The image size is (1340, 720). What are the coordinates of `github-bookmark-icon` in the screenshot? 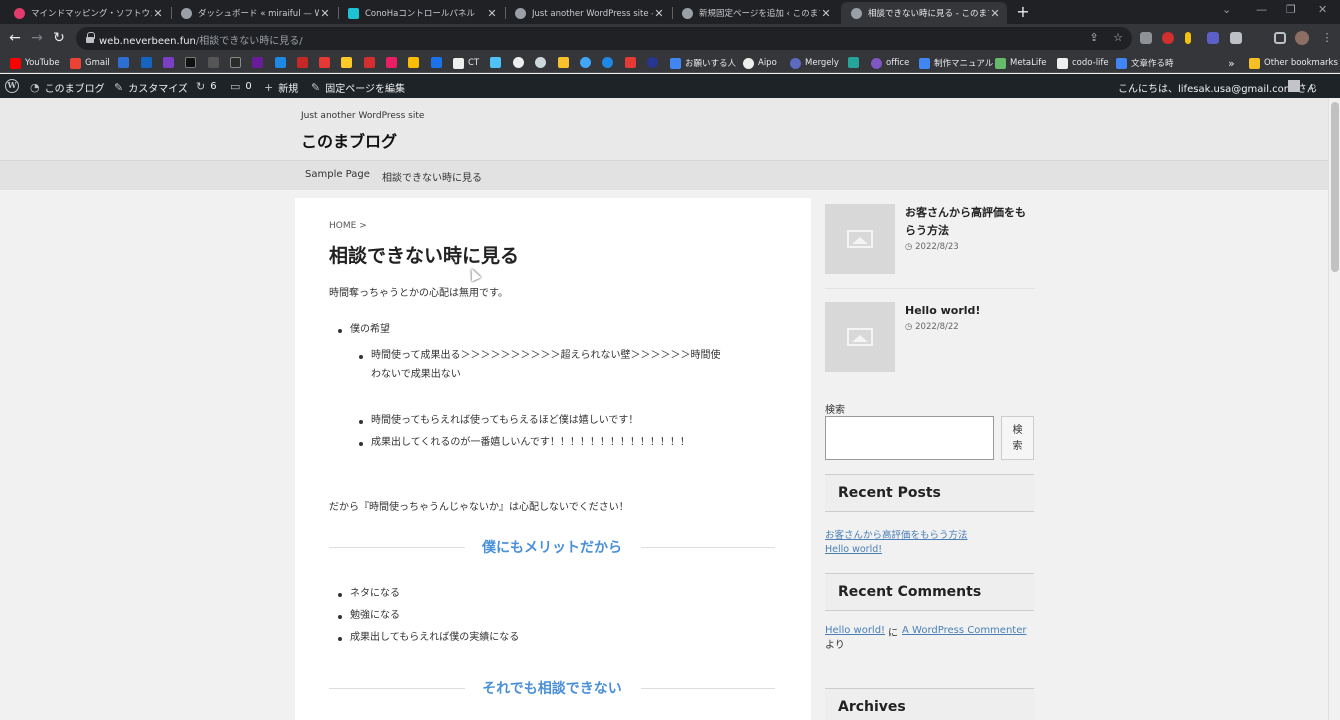 It's located at (540, 62).